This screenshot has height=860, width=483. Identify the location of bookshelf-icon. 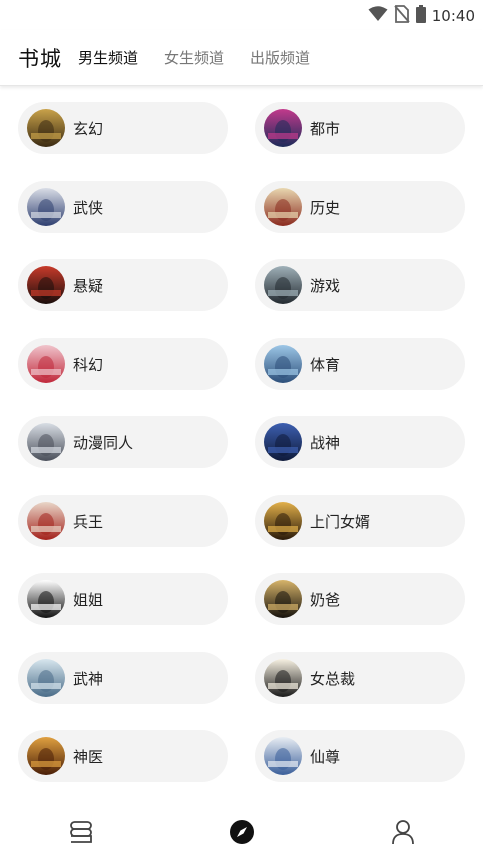
(81, 834).